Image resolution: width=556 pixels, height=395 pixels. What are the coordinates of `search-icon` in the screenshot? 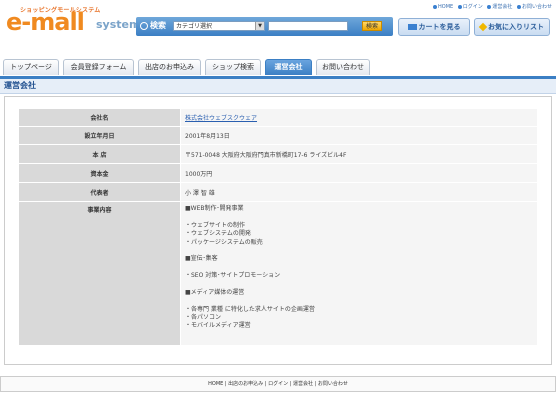 It's located at (144, 26).